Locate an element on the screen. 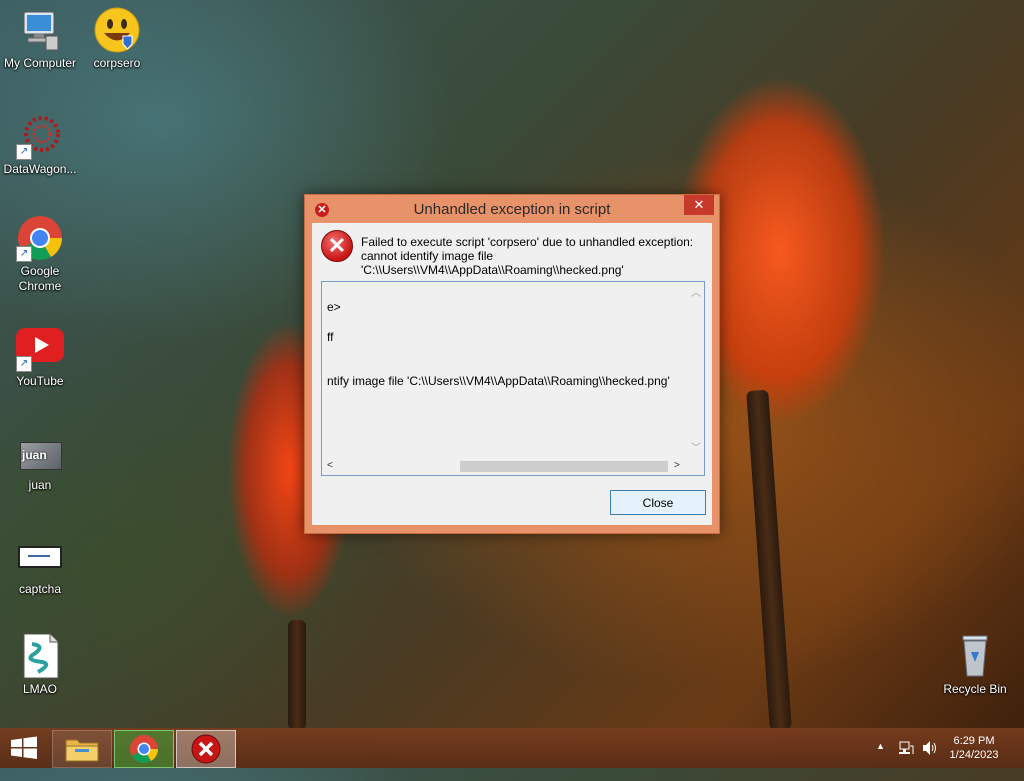 This screenshot has height=781, width=1024. taskbar-file-explorer is located at coordinates (82, 749).